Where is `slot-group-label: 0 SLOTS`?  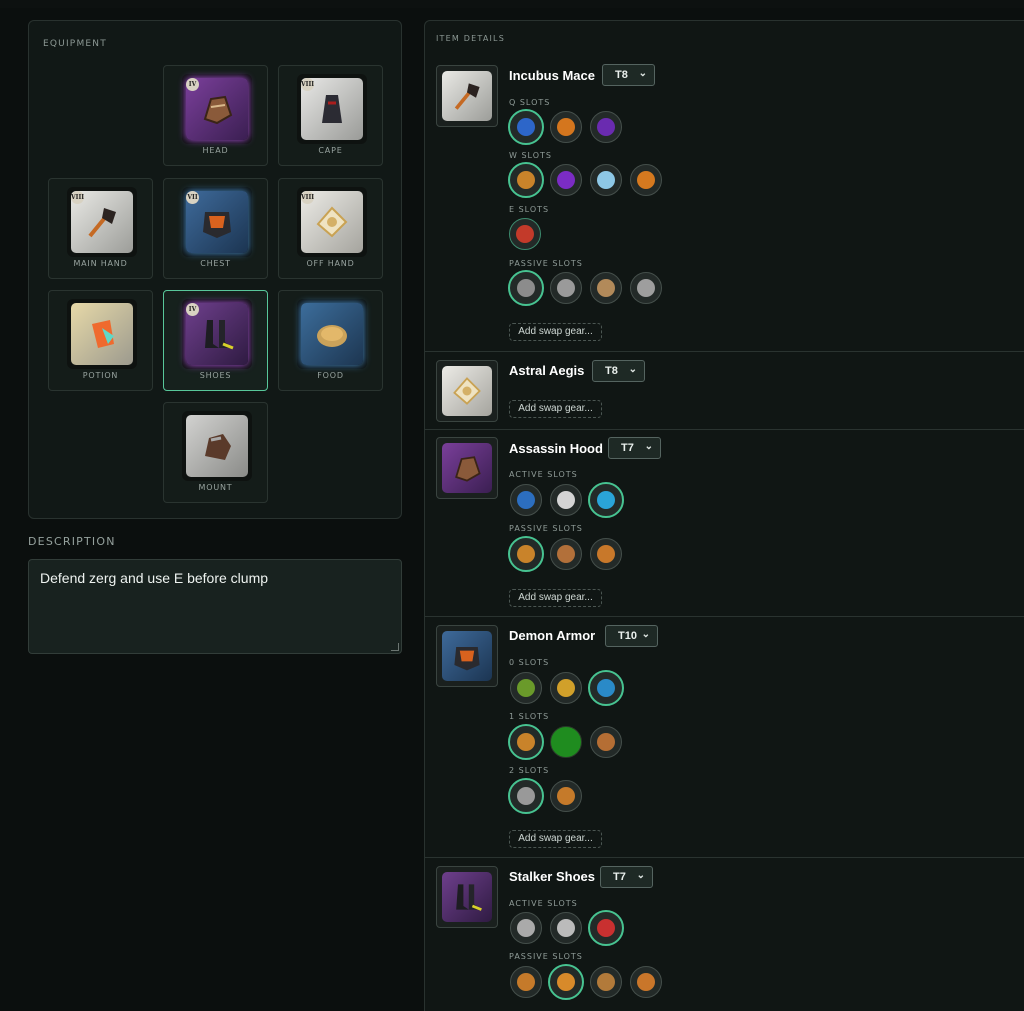 slot-group-label: 0 SLOTS is located at coordinates (529, 662).